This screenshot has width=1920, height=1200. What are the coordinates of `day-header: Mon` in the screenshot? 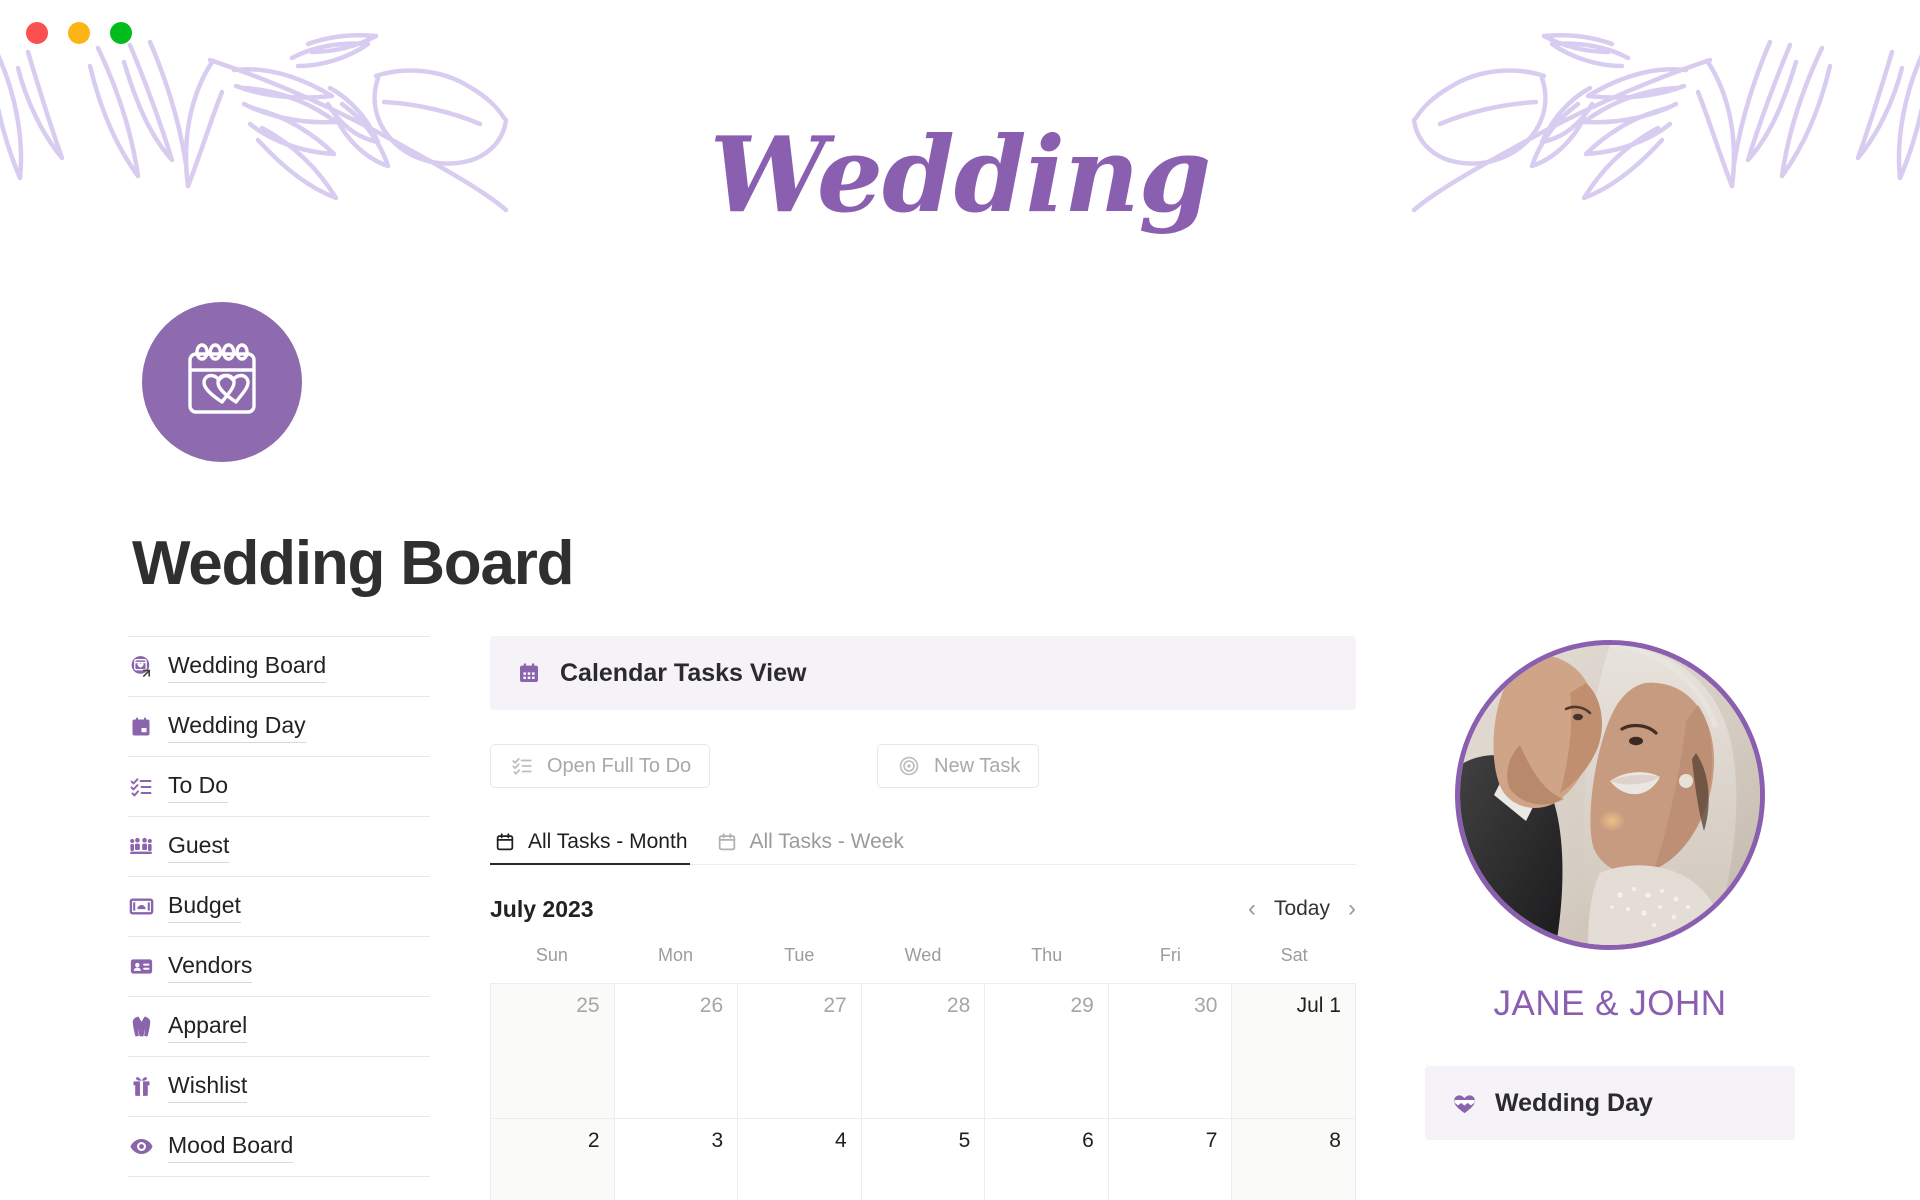 It's located at (676, 955).